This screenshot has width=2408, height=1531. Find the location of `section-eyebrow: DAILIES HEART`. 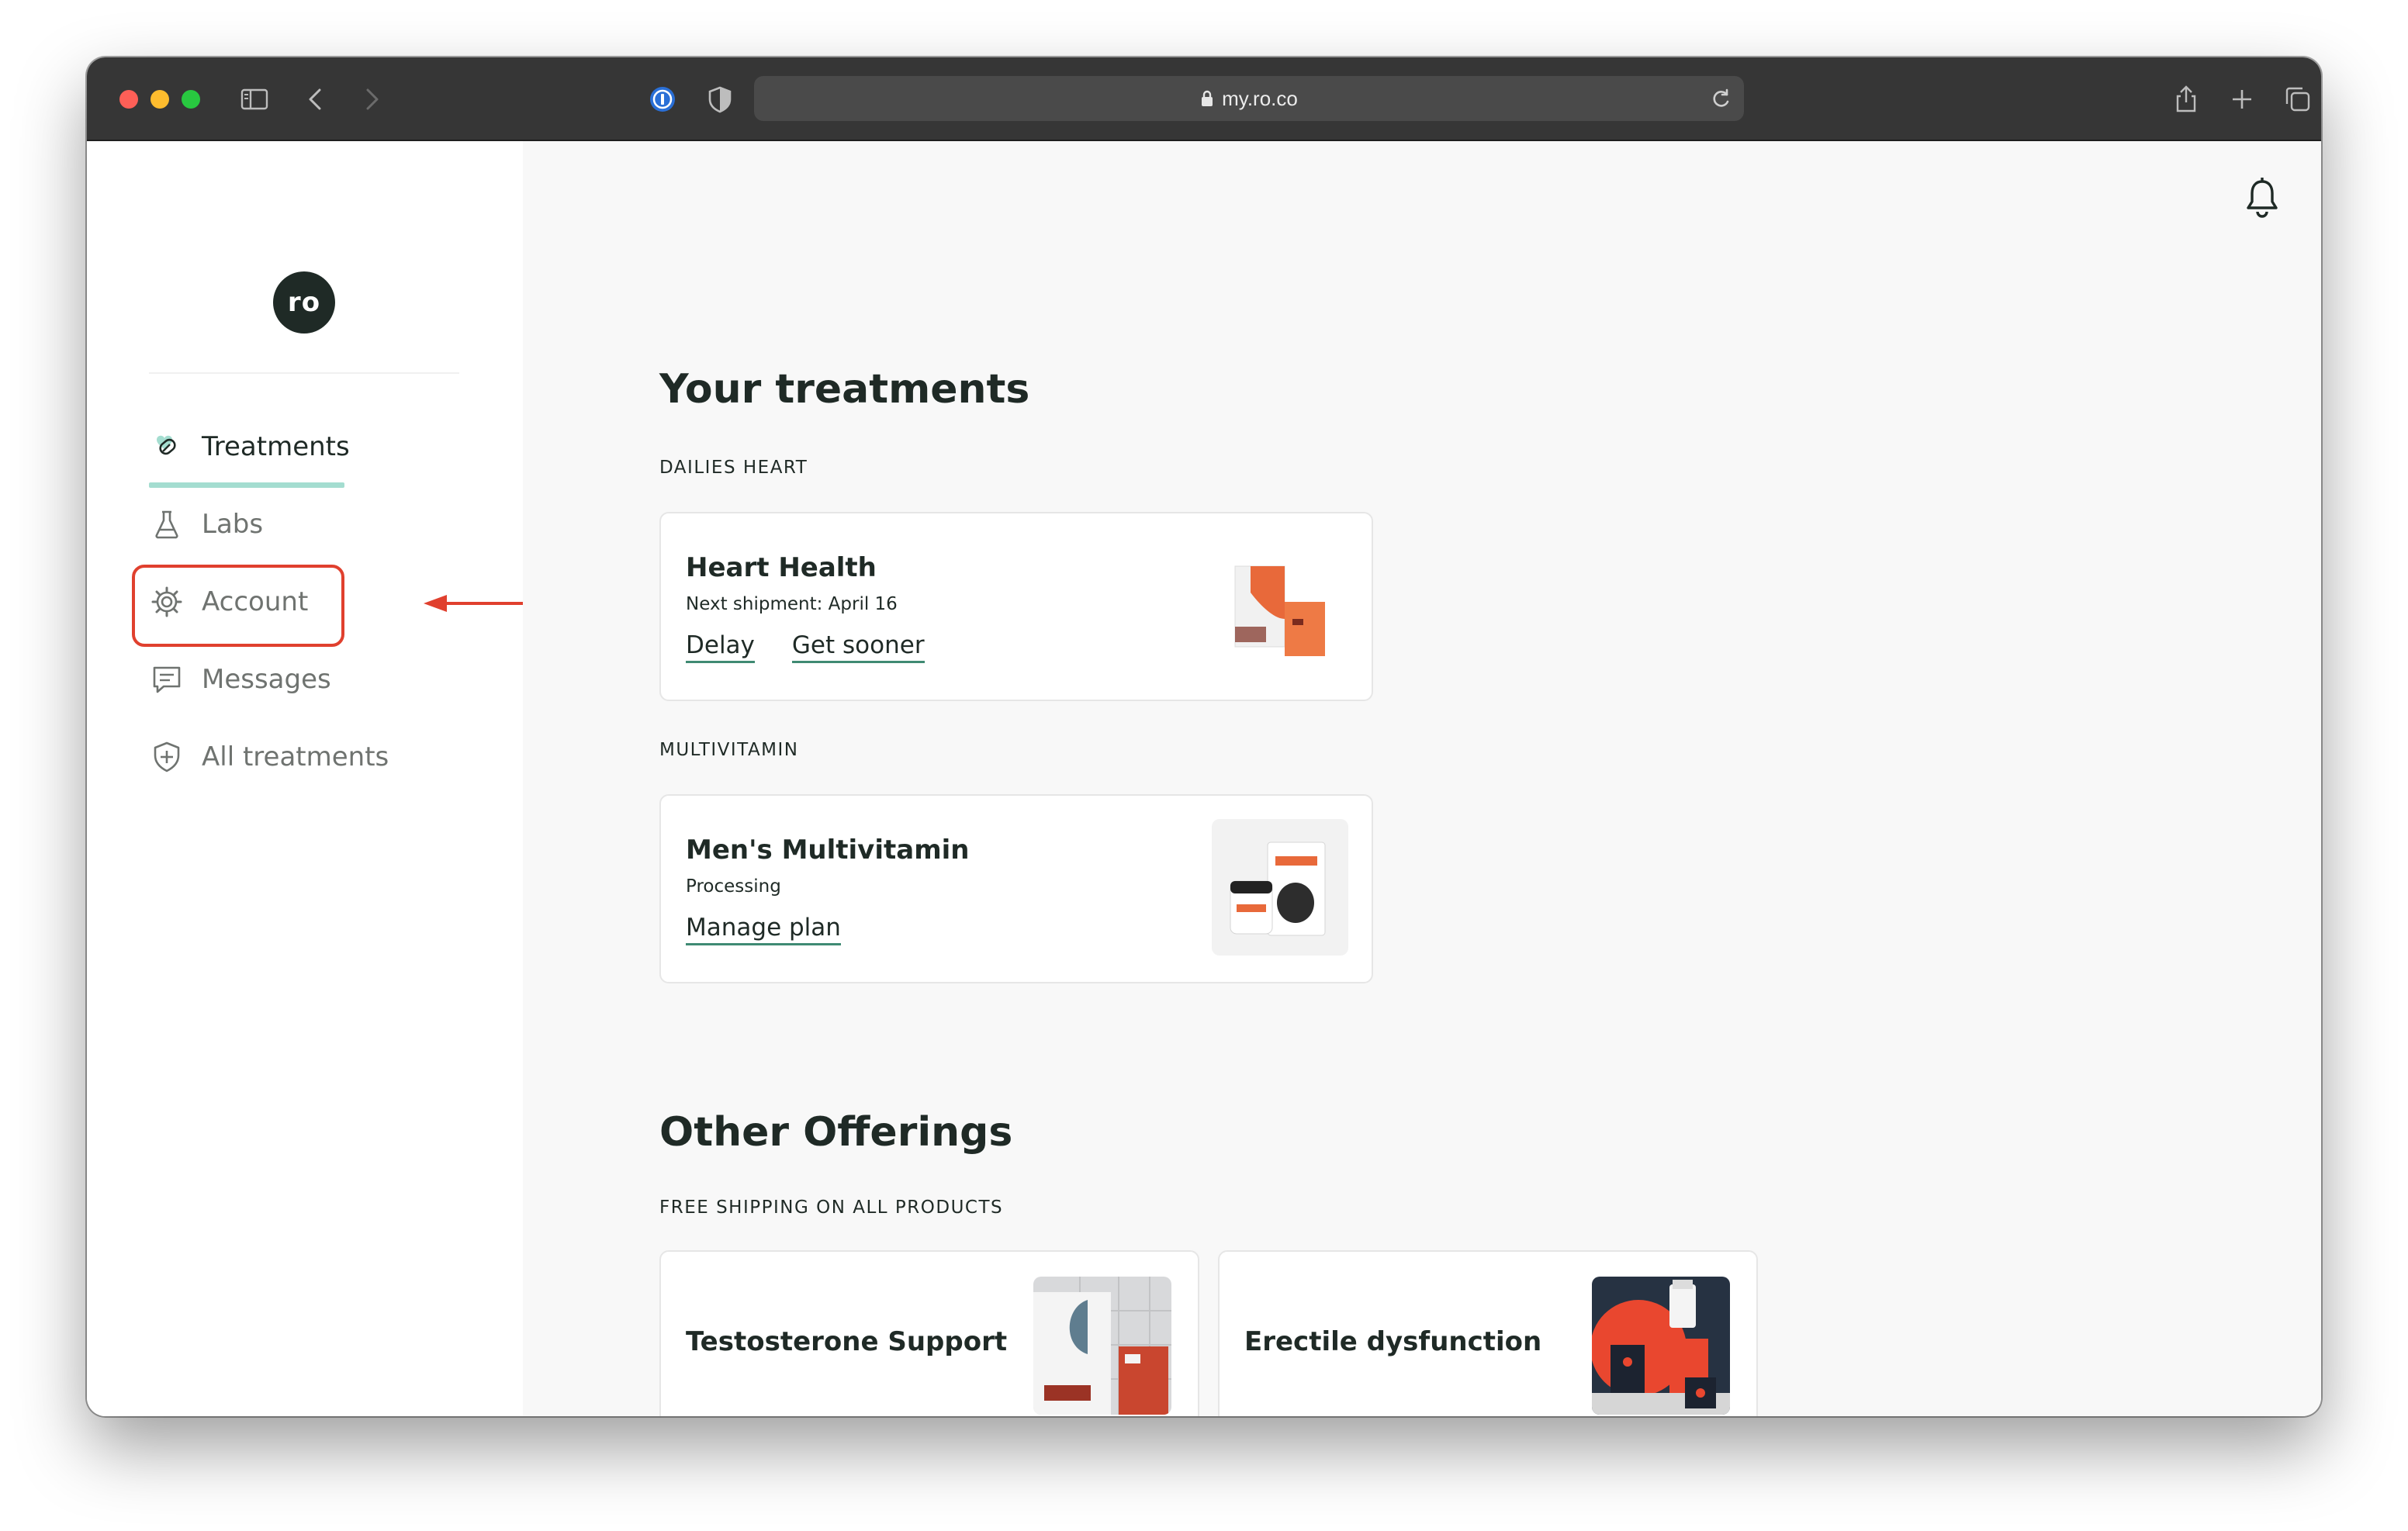

section-eyebrow: DAILIES HEART is located at coordinates (733, 468).